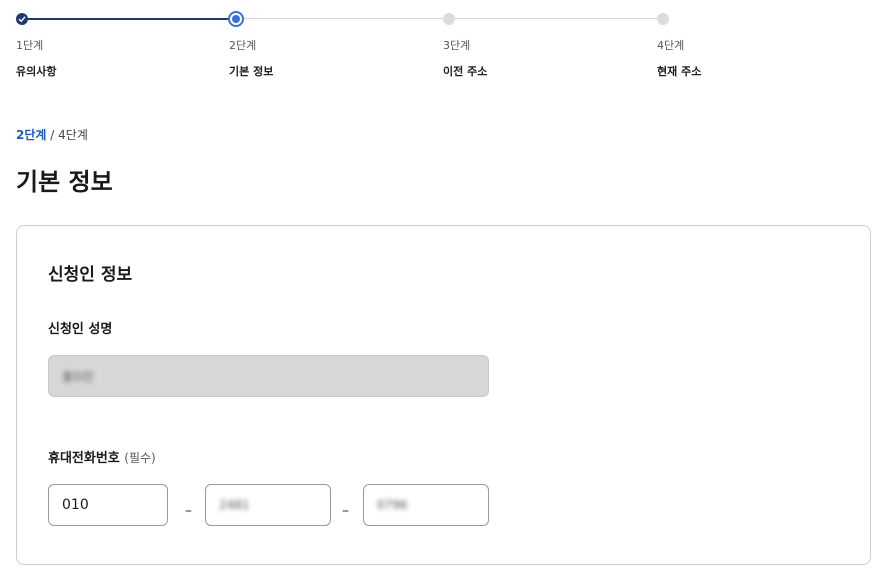 The width and height of the screenshot is (890, 579). What do you see at coordinates (465, 71) in the screenshot?
I see `step-3-name: 이전 주소` at bounding box center [465, 71].